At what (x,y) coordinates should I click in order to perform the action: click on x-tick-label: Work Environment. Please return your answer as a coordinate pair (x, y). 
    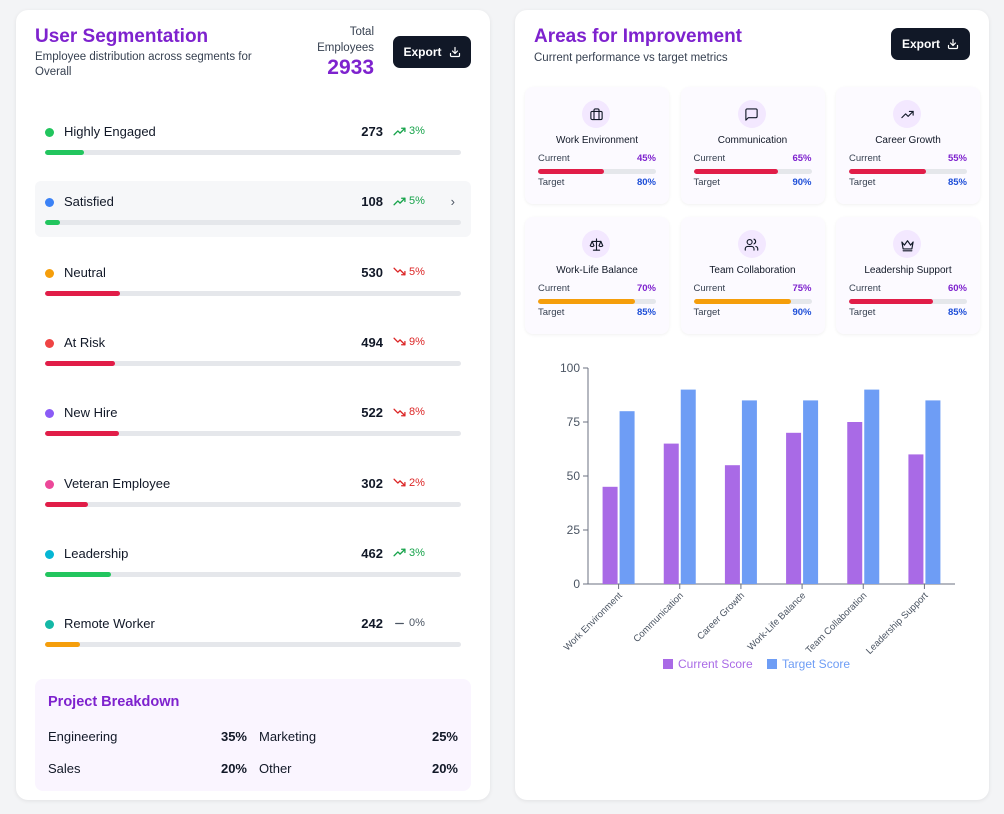
    Looking at the image, I should click on (593, 621).